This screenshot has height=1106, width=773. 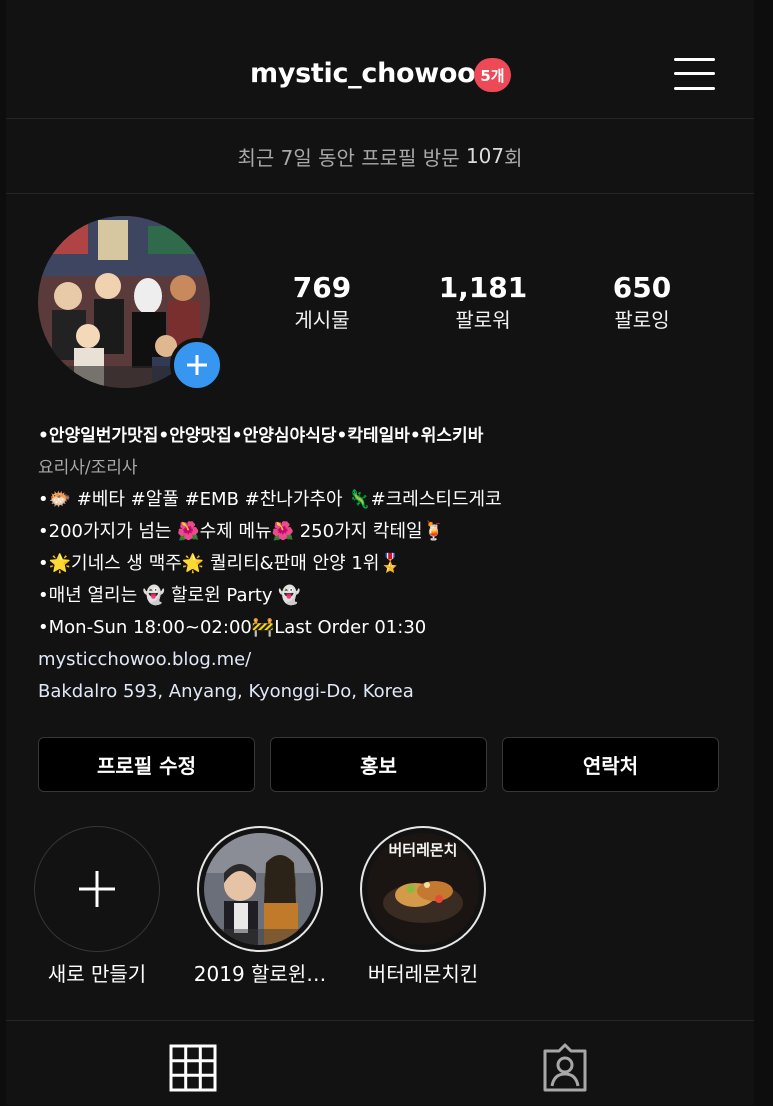 I want to click on profile-name: •안양일번가맛집•안양맛집•안양심야식당•칵테일바•위스키바, so click(x=261, y=436).